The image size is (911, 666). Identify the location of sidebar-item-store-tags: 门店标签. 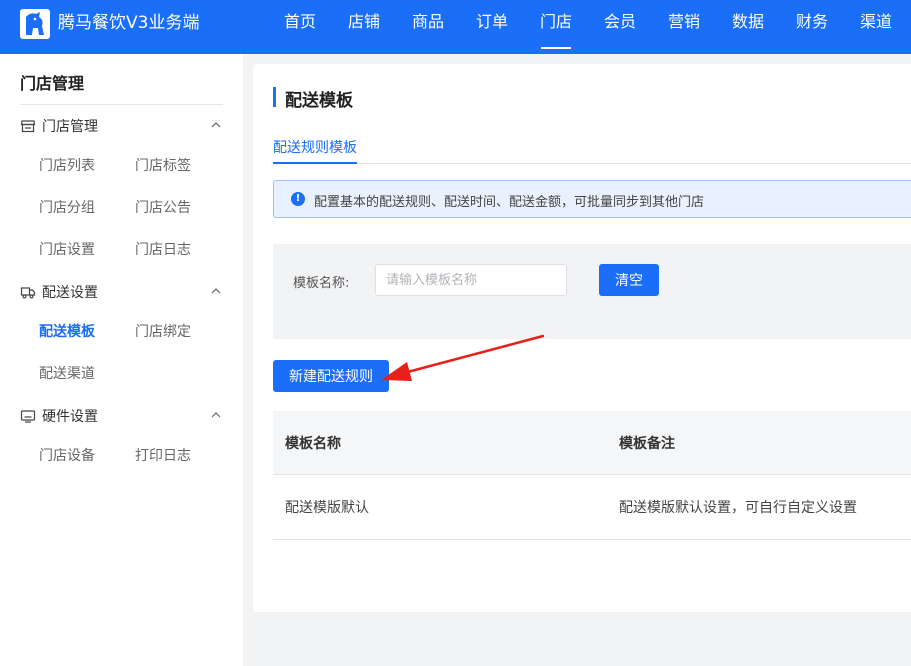
(163, 165).